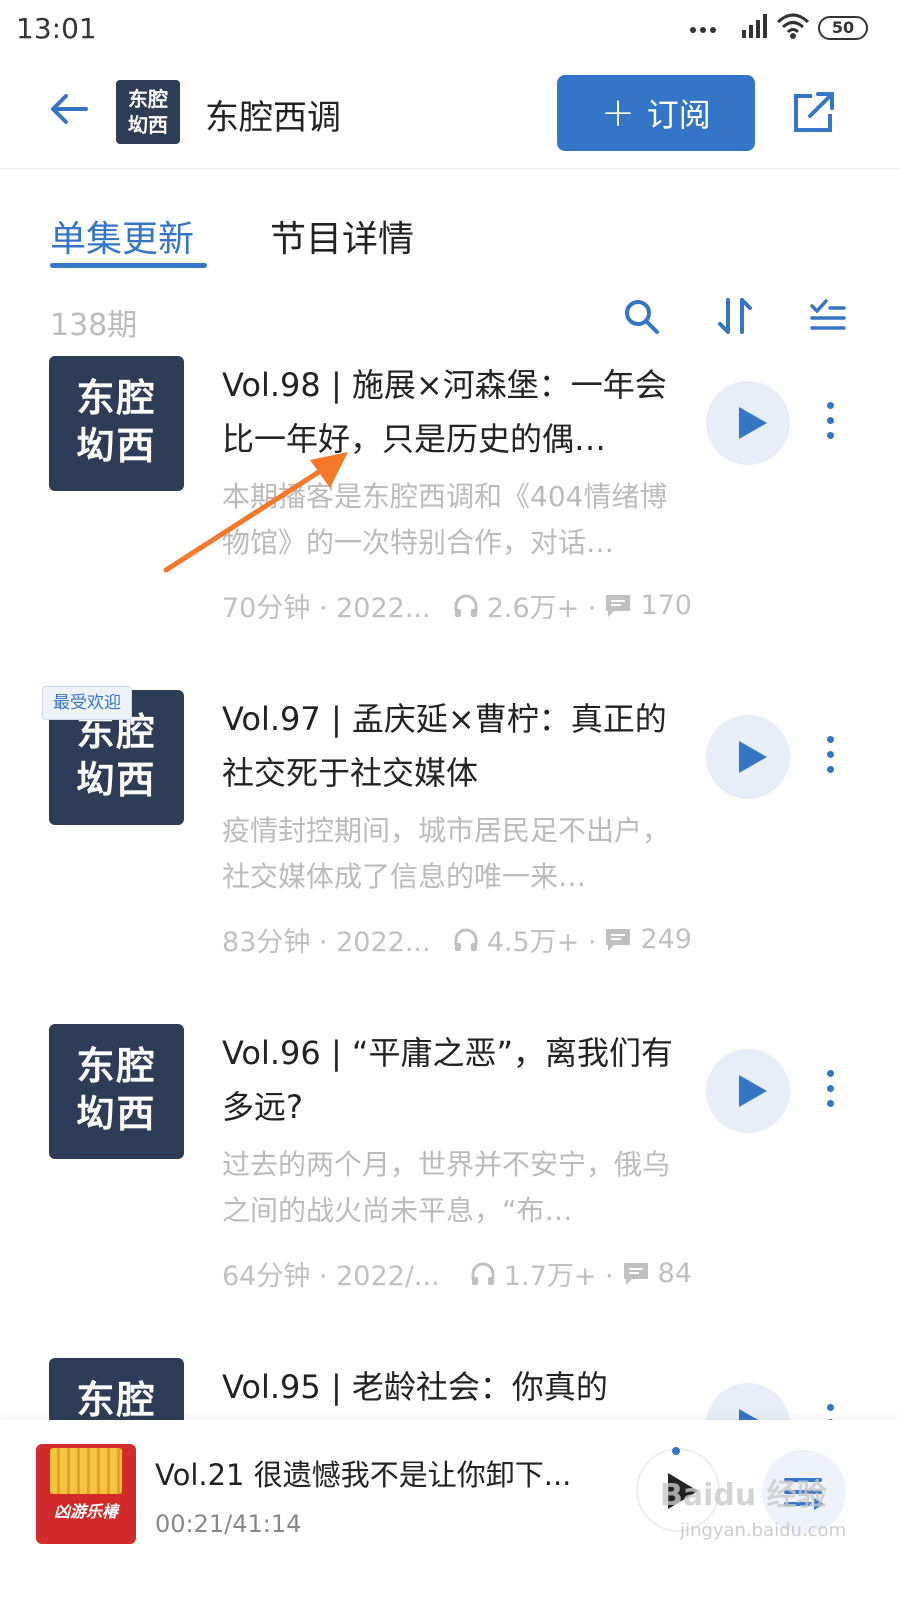 Image resolution: width=900 pixels, height=1600 pixels. Describe the element at coordinates (69, 109) in the screenshot. I see `back-arrow-icon` at that location.